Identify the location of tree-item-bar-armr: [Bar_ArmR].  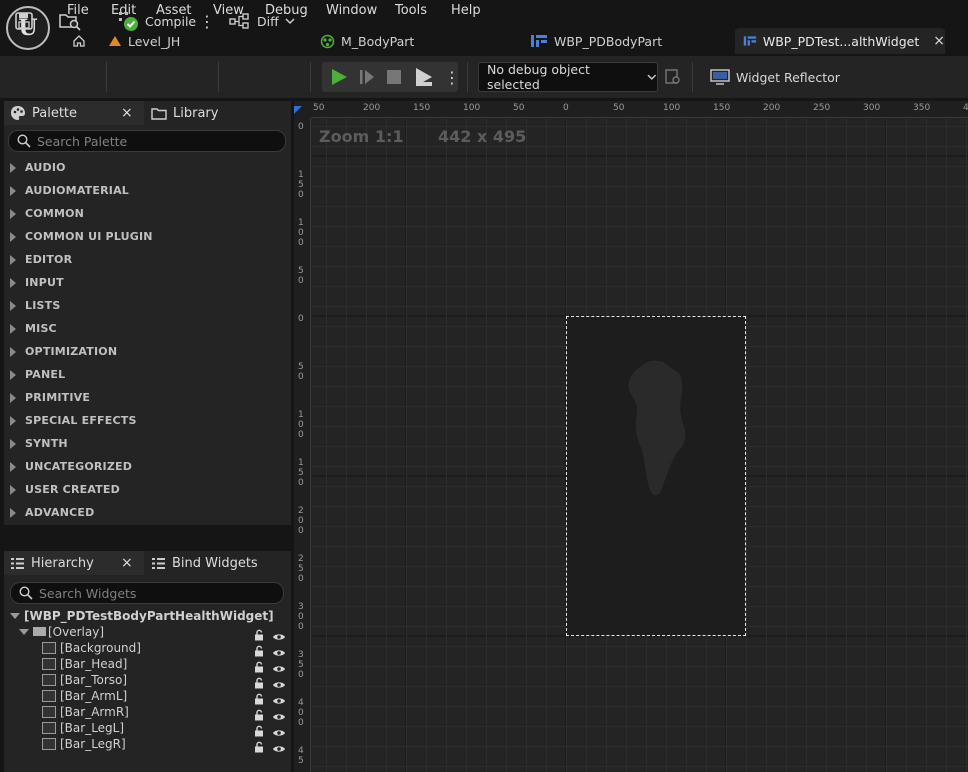
(85, 712).